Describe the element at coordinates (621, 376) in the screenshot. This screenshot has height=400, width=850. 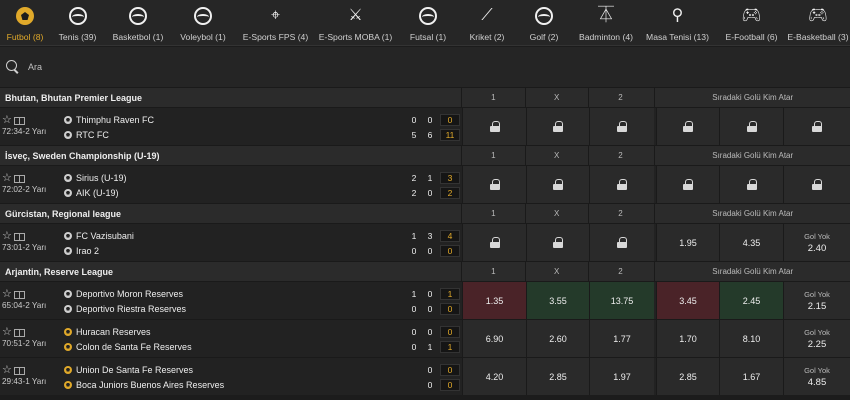
I see `odd-button: 1.97` at that location.